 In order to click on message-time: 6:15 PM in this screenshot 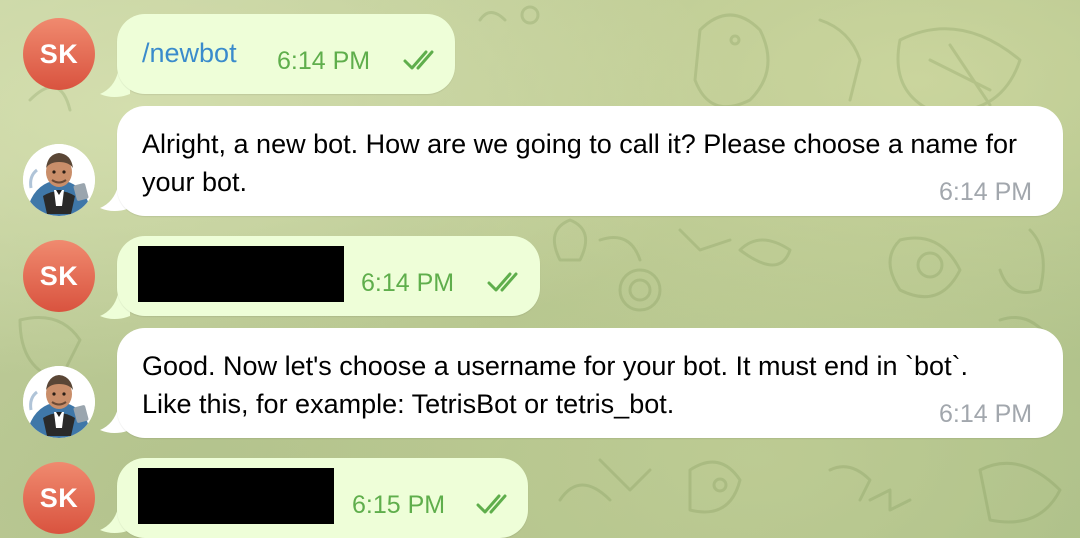, I will do `click(399, 505)`.